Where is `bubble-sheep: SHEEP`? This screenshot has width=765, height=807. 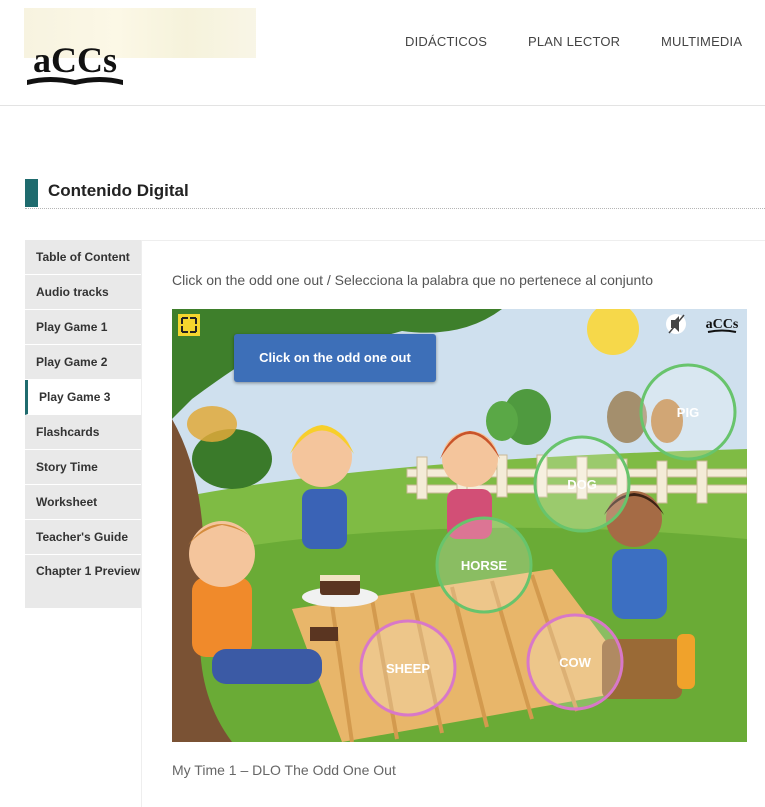 bubble-sheep: SHEEP is located at coordinates (408, 668).